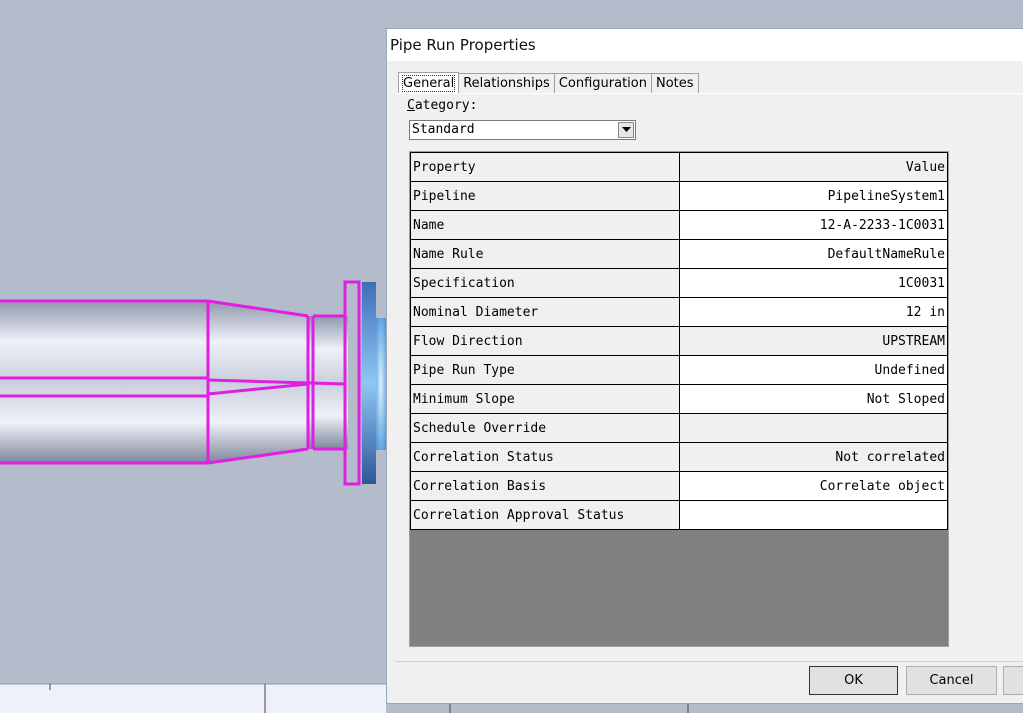 The height and width of the screenshot is (713, 1023). I want to click on tab-notes: Notes, so click(674, 83).